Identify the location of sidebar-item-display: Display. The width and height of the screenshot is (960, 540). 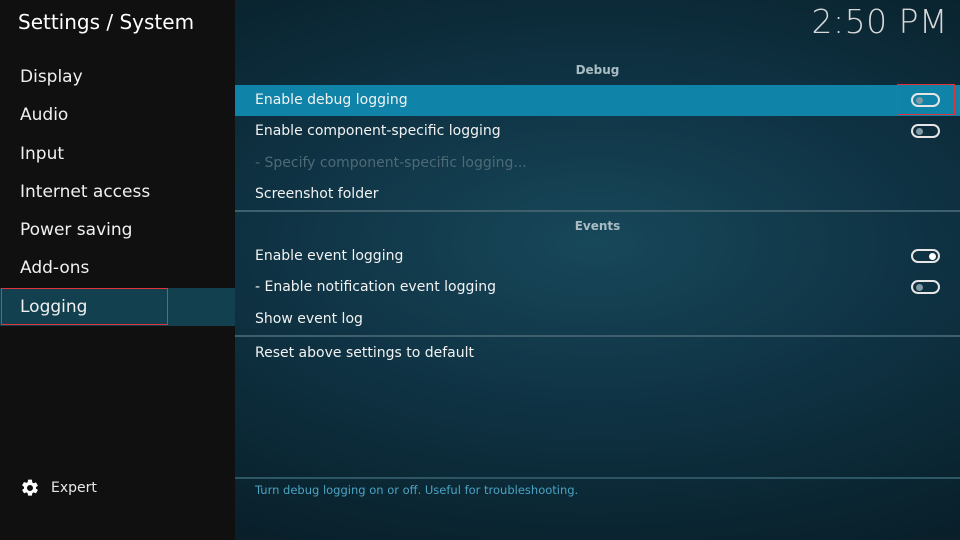
(117, 77).